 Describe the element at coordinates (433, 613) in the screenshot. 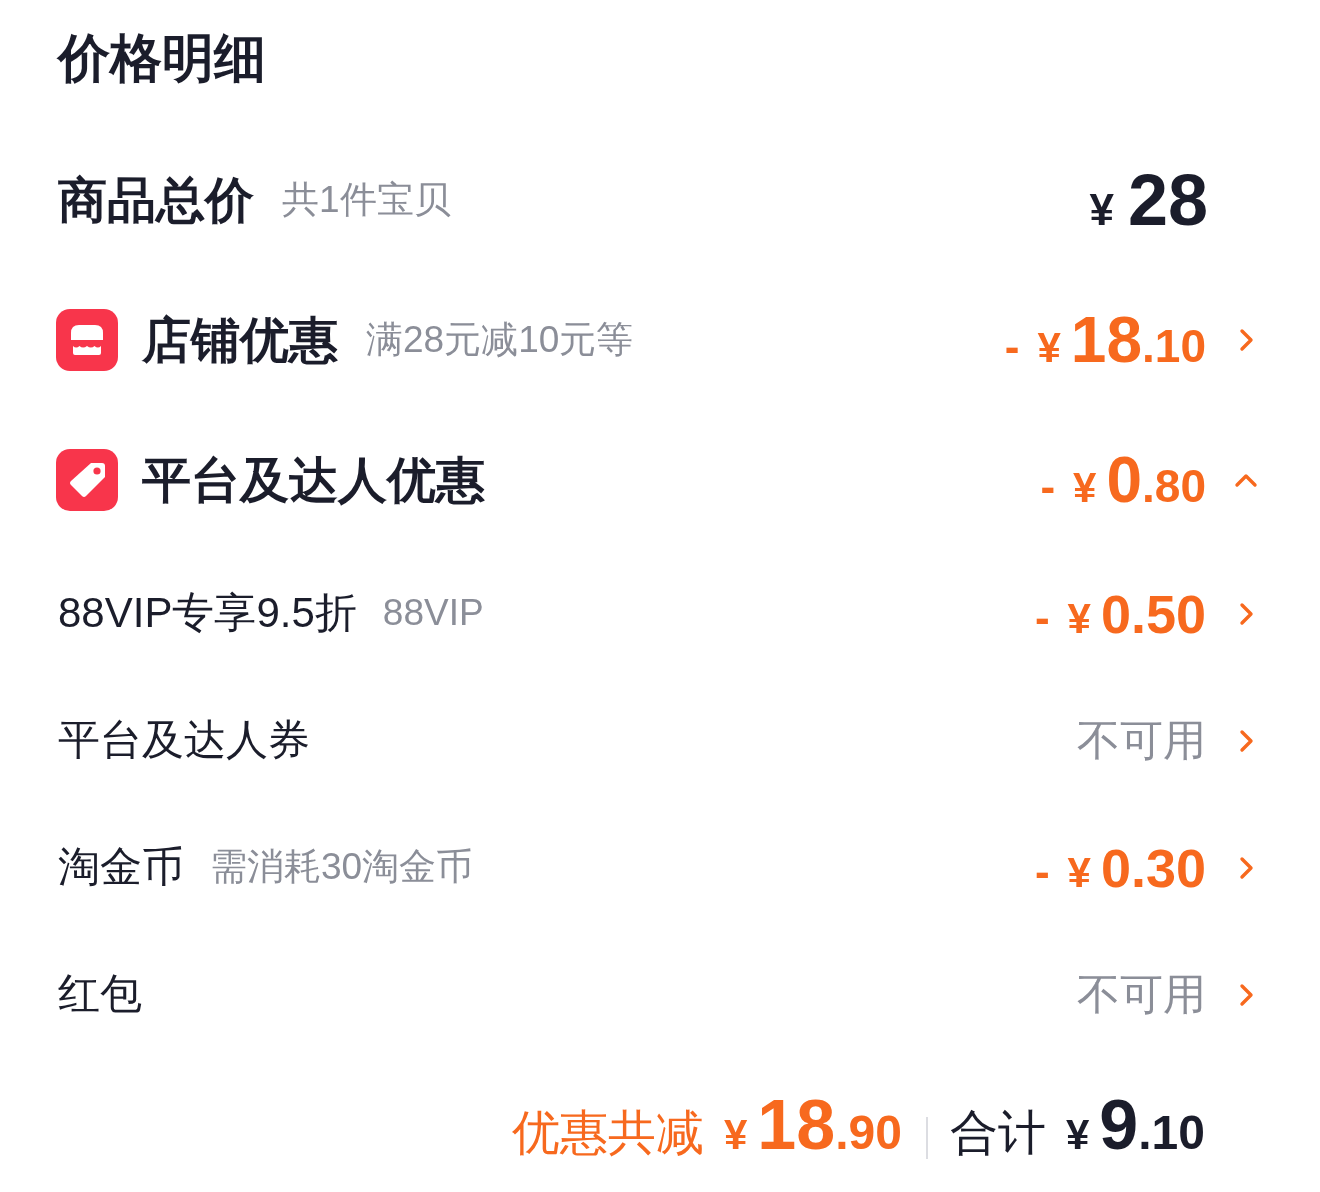

I see `note-text: 88VIP` at that location.